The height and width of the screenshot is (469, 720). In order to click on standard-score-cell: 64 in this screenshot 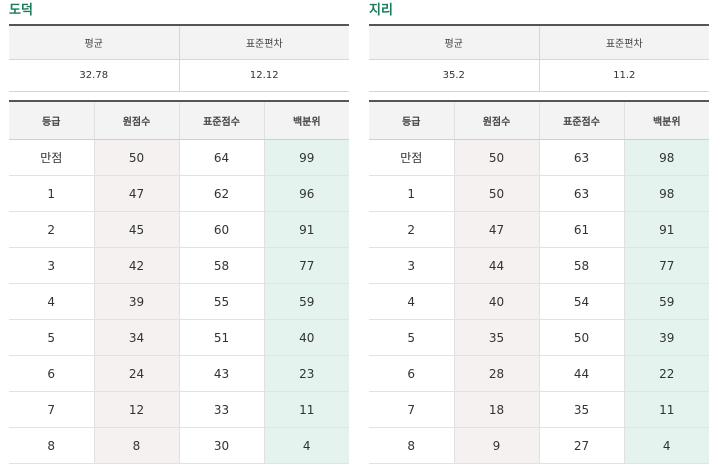, I will do `click(221, 157)`.